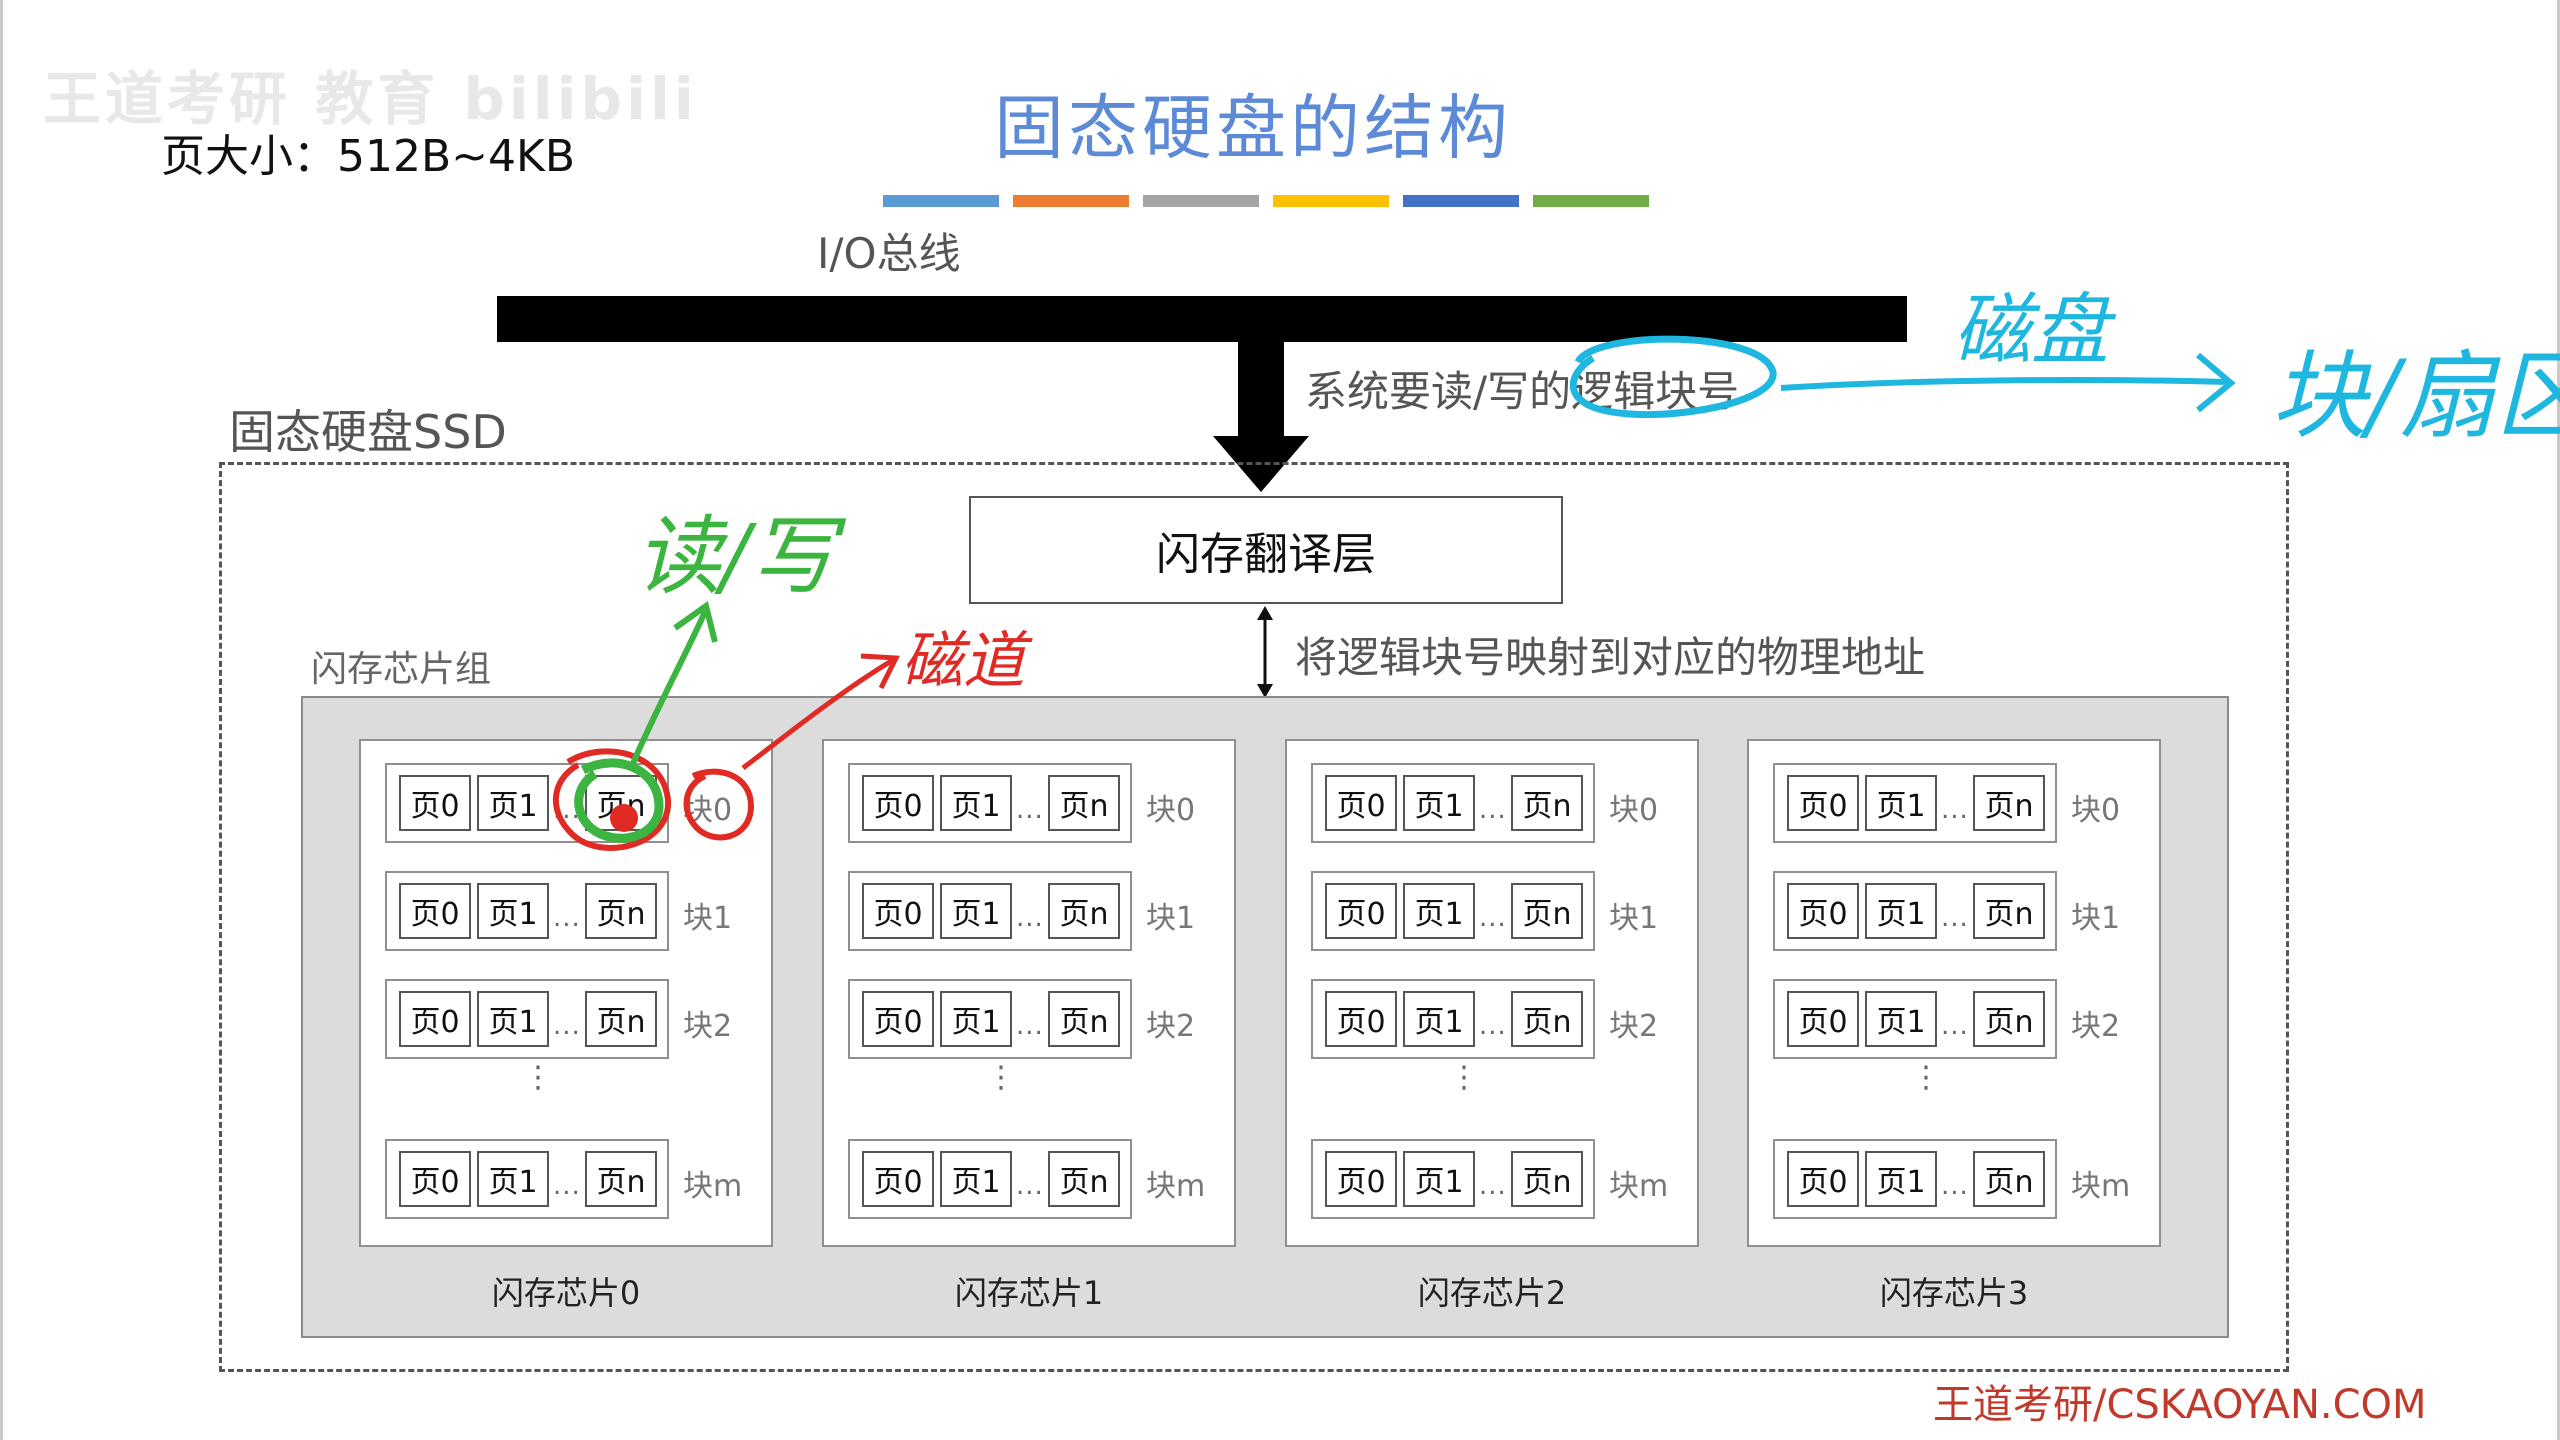 The width and height of the screenshot is (2560, 1440). Describe the element at coordinates (566, 1293) in the screenshot. I see `flash-chip-label: 闪存芯片0` at that location.